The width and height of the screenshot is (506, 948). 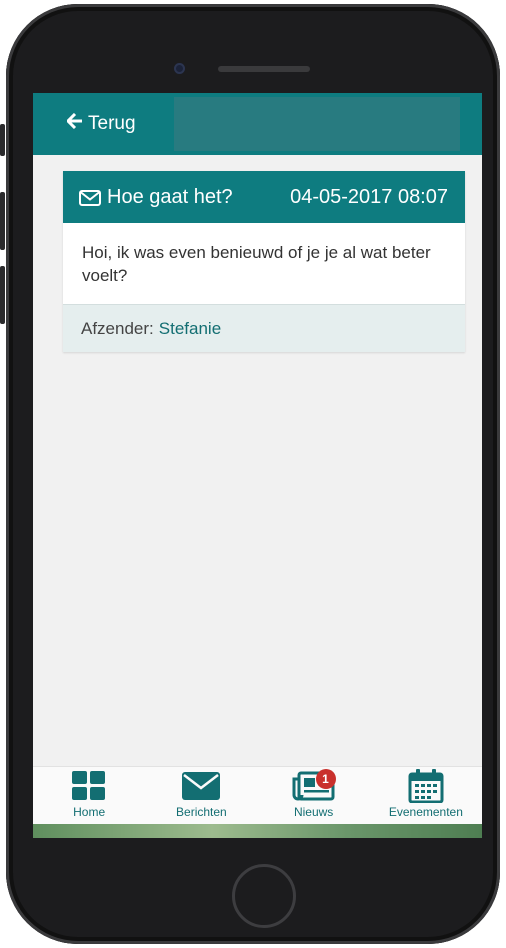 I want to click on notification-badge: 1, so click(x=325, y=779).